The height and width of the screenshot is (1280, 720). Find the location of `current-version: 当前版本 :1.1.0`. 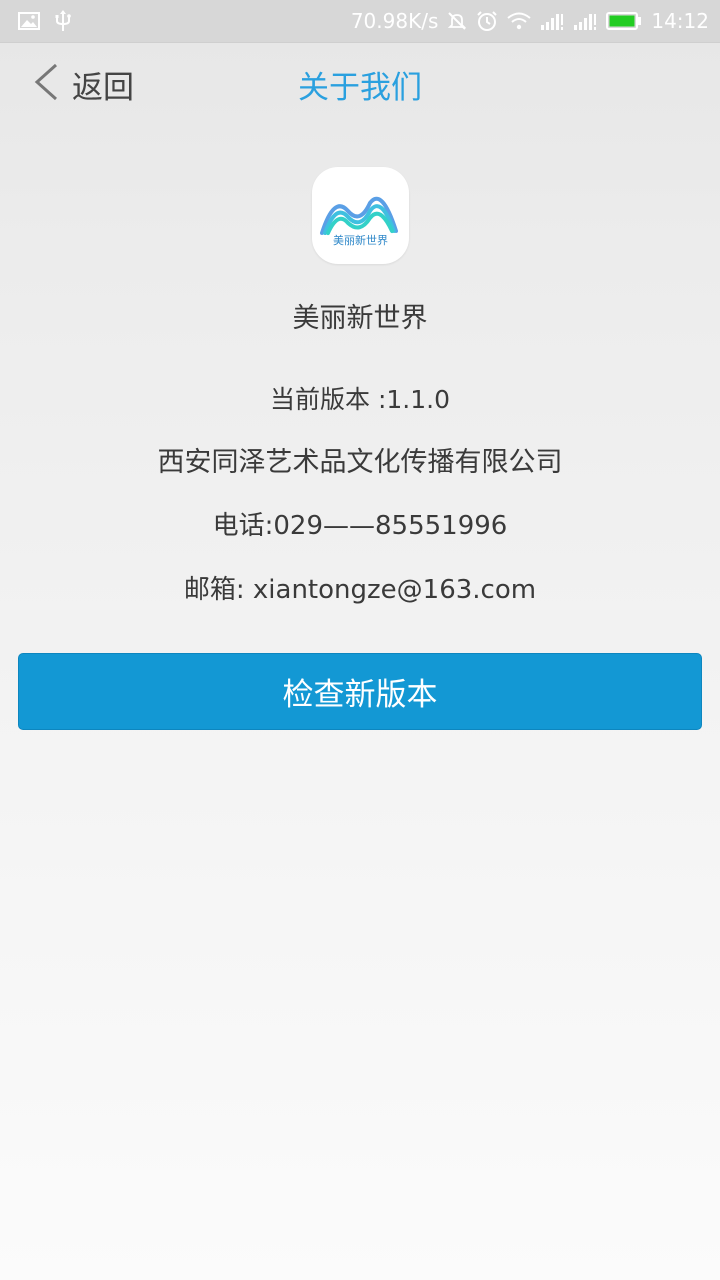

current-version: 当前版本 :1.1.0 is located at coordinates (360, 399).